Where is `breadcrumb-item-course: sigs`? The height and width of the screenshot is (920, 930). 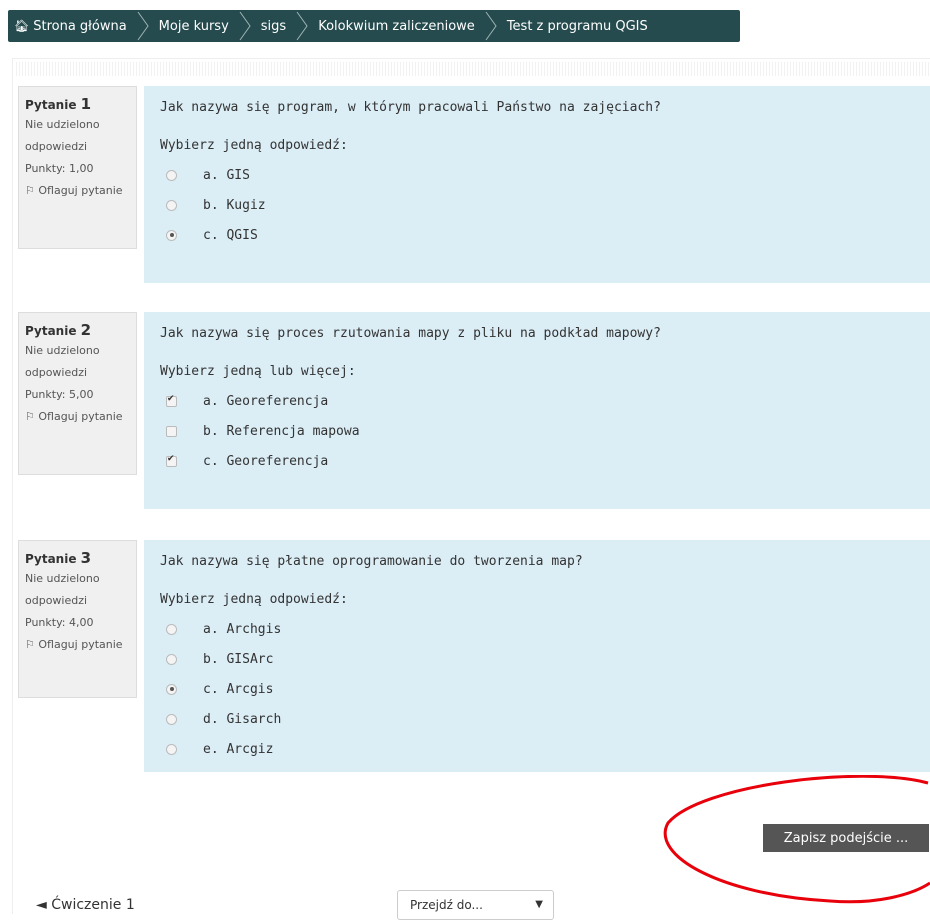 breadcrumb-item-course: sigs is located at coordinates (273, 26).